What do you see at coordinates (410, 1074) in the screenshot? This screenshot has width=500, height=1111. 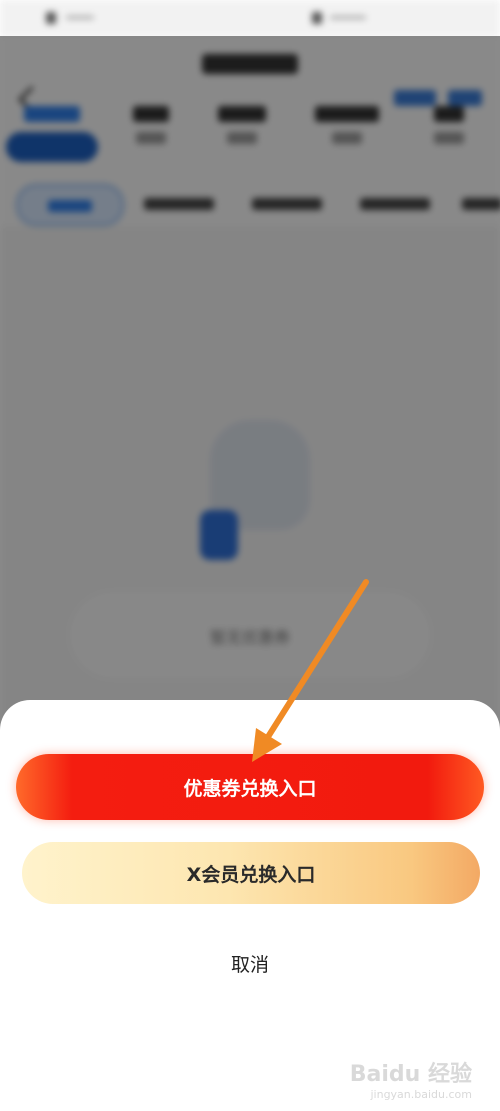 I see `watermark-brand: Baidu 经验` at bounding box center [410, 1074].